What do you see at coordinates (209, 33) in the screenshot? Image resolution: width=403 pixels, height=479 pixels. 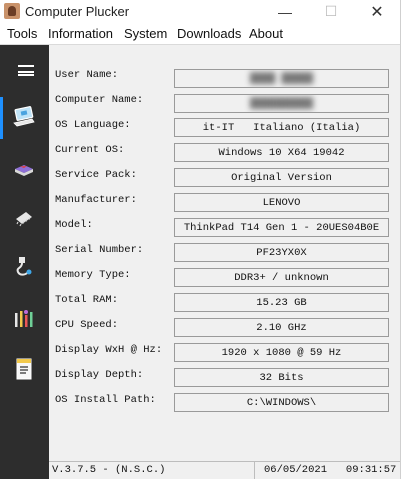 I see `menu-downloads: Downloads` at bounding box center [209, 33].